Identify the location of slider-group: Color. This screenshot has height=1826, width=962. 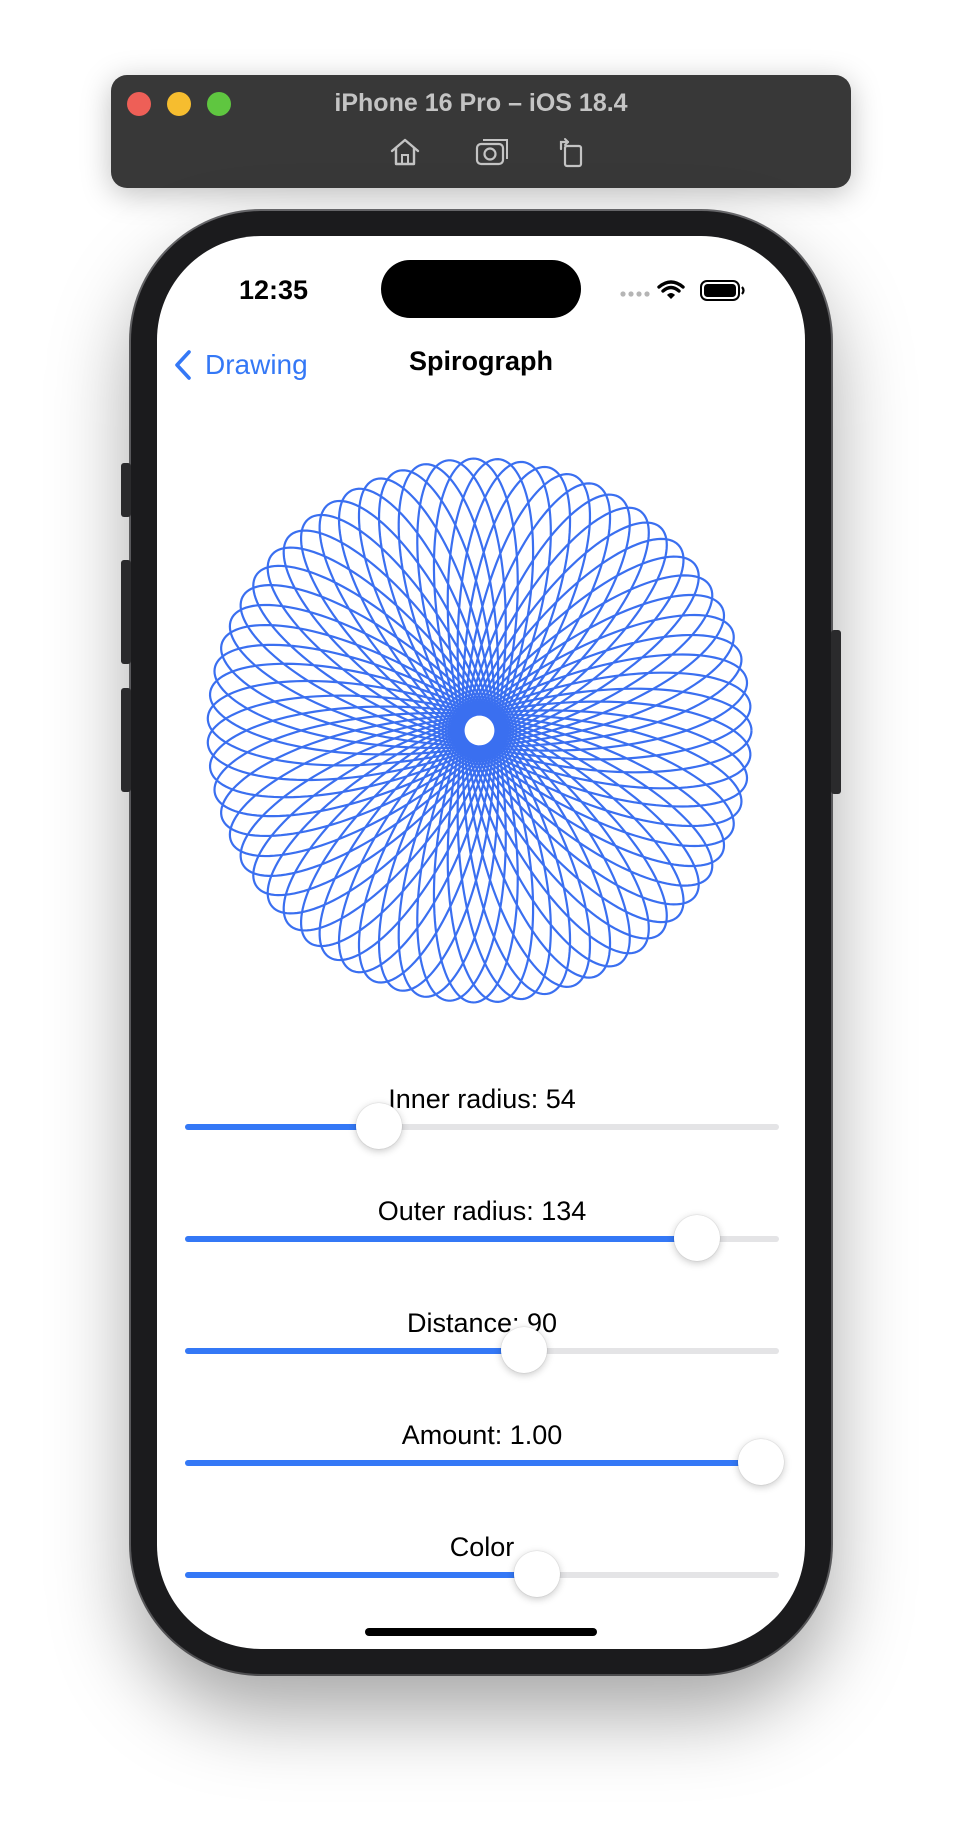
(482, 1563).